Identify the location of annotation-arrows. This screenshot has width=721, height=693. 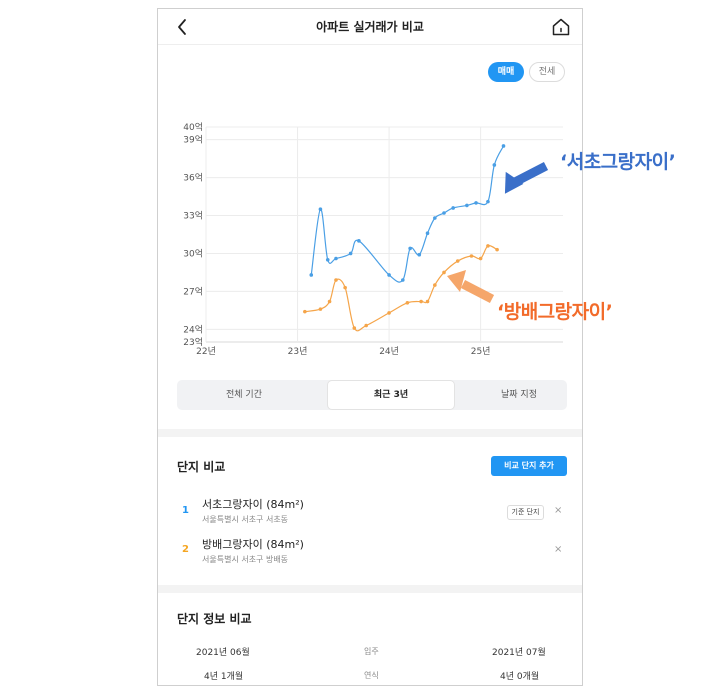
(498, 232).